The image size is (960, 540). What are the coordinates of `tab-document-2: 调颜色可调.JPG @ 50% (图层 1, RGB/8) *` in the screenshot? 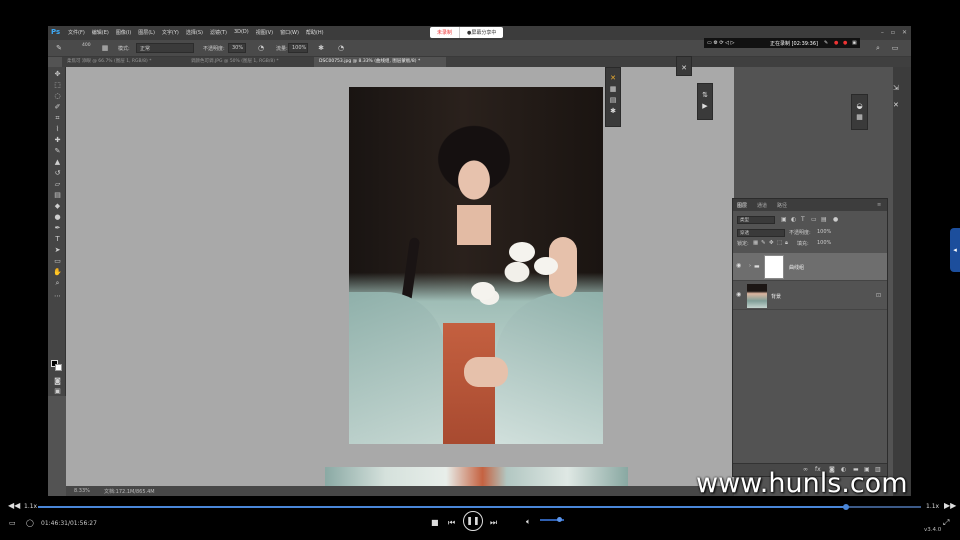 It's located at (248, 62).